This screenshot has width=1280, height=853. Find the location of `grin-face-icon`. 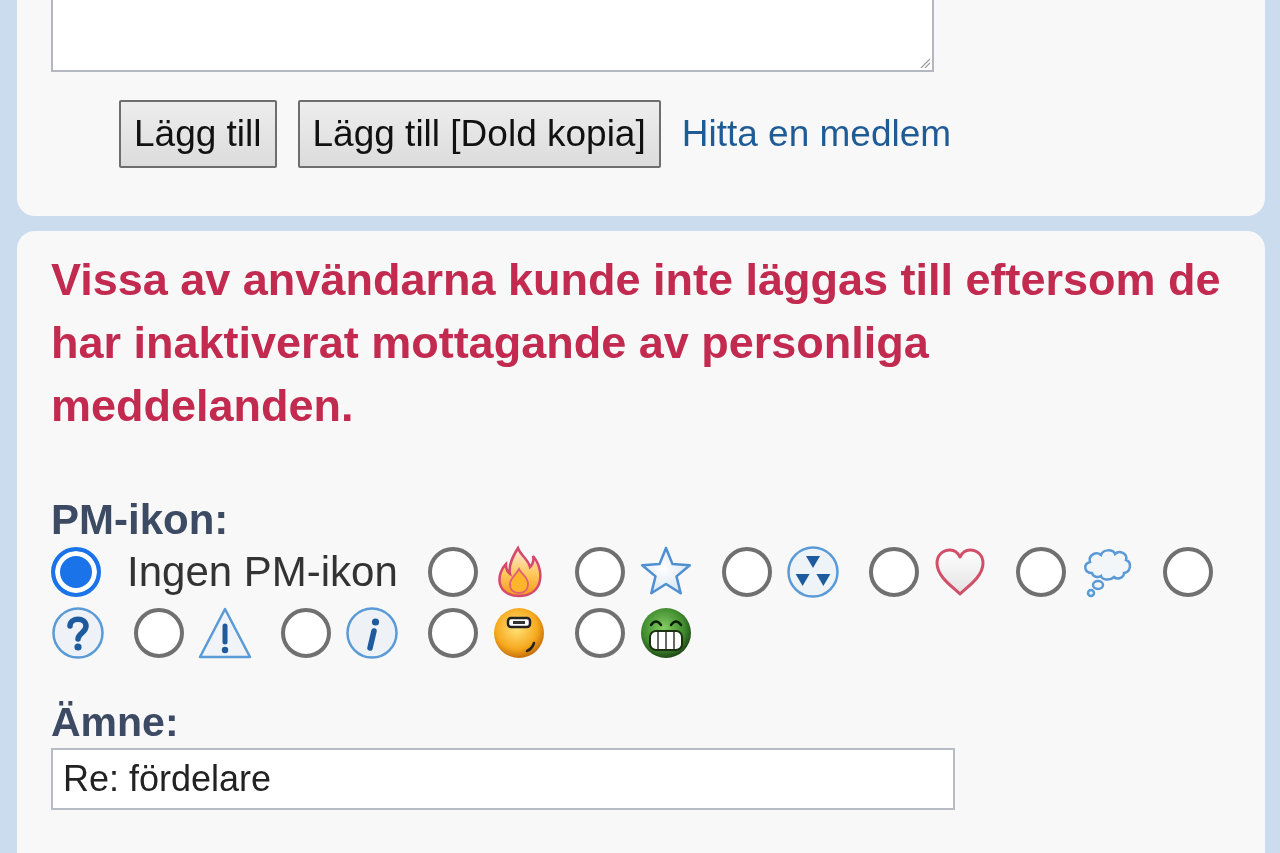

grin-face-icon is located at coordinates (666, 633).